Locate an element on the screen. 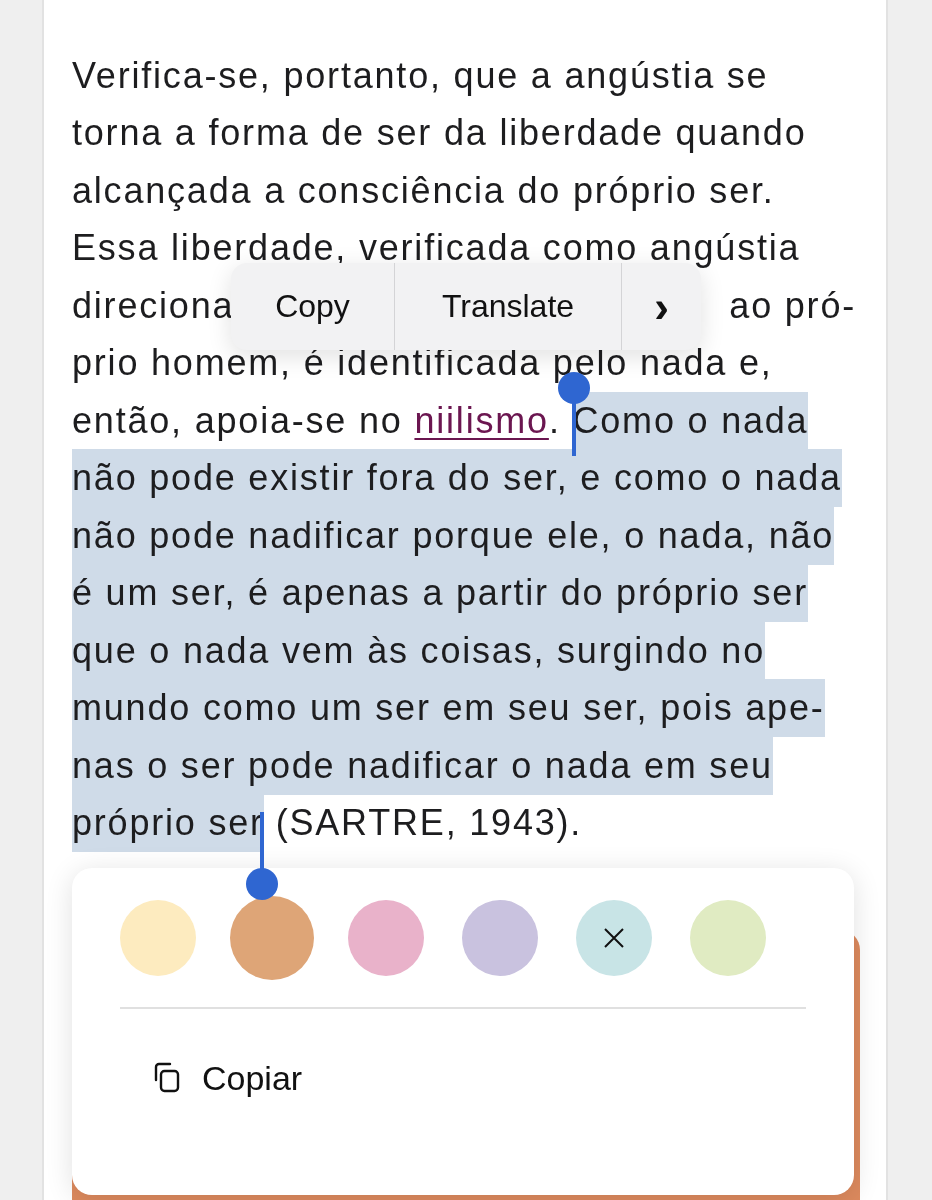 This screenshot has width=932, height=1200. popup-action-button: Copiar is located at coordinates (225, 1078).